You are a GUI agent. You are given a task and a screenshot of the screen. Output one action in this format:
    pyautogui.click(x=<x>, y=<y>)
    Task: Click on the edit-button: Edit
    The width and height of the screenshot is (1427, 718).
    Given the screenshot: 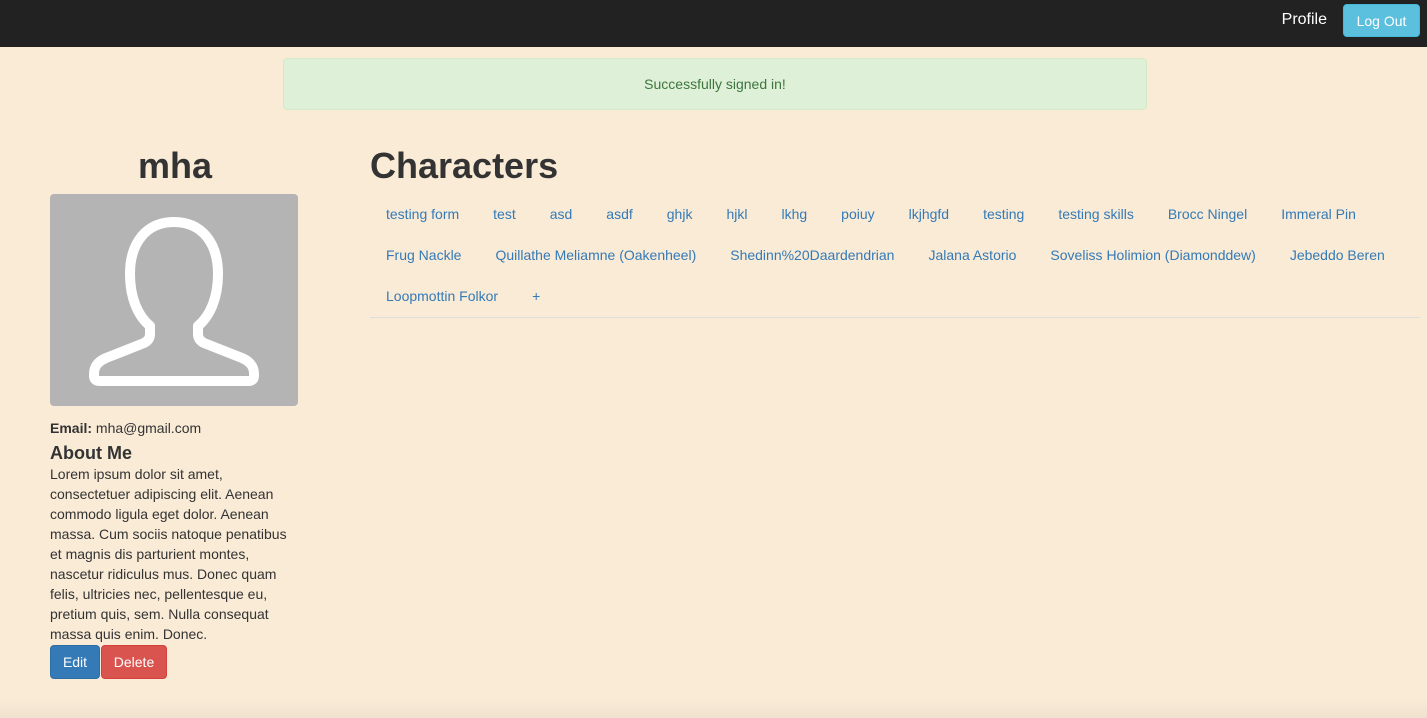 What is the action you would take?
    pyautogui.click(x=75, y=662)
    